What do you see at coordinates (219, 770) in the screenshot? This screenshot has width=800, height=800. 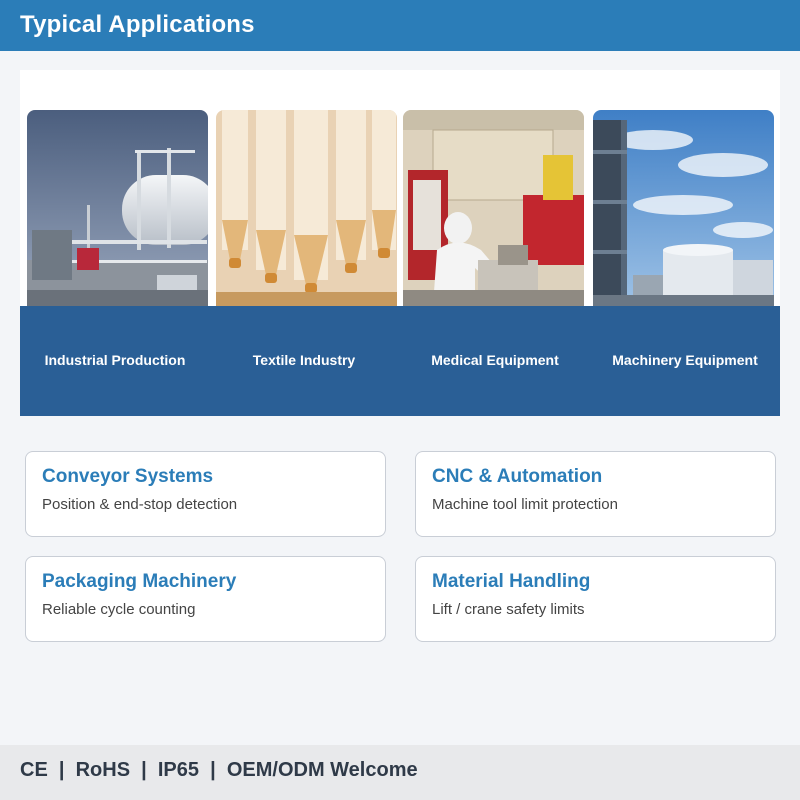 I see `certifications-text: CE | RoHS | IP65 | OEM/ODM Welcome` at bounding box center [219, 770].